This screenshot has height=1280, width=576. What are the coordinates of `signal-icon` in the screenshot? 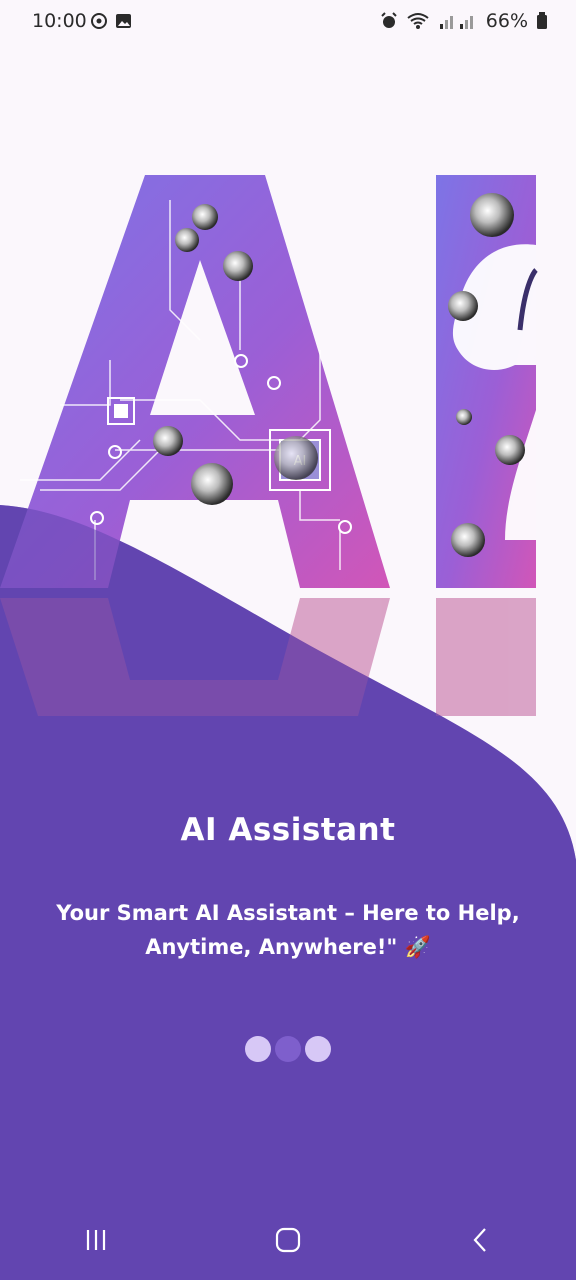 It's located at (456, 22).